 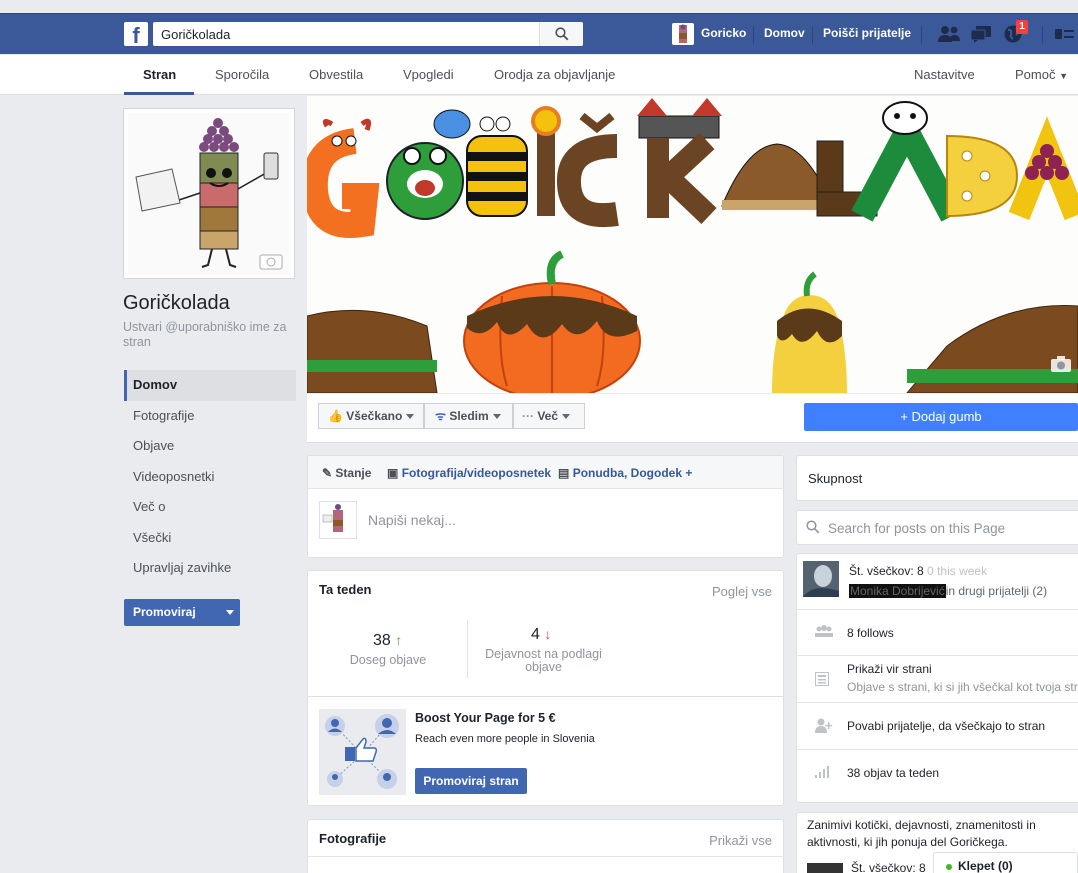 What do you see at coordinates (242, 74) in the screenshot?
I see `tab-messages: Sporočila` at bounding box center [242, 74].